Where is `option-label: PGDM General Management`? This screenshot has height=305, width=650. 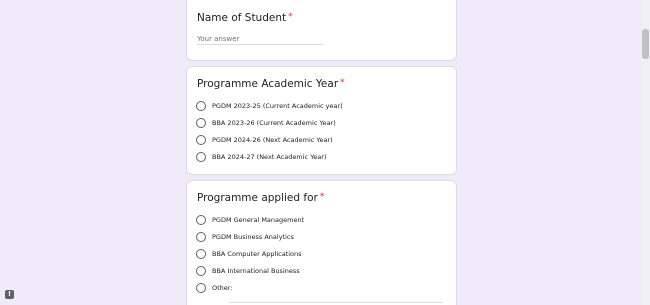 option-label: PGDM General Management is located at coordinates (258, 220).